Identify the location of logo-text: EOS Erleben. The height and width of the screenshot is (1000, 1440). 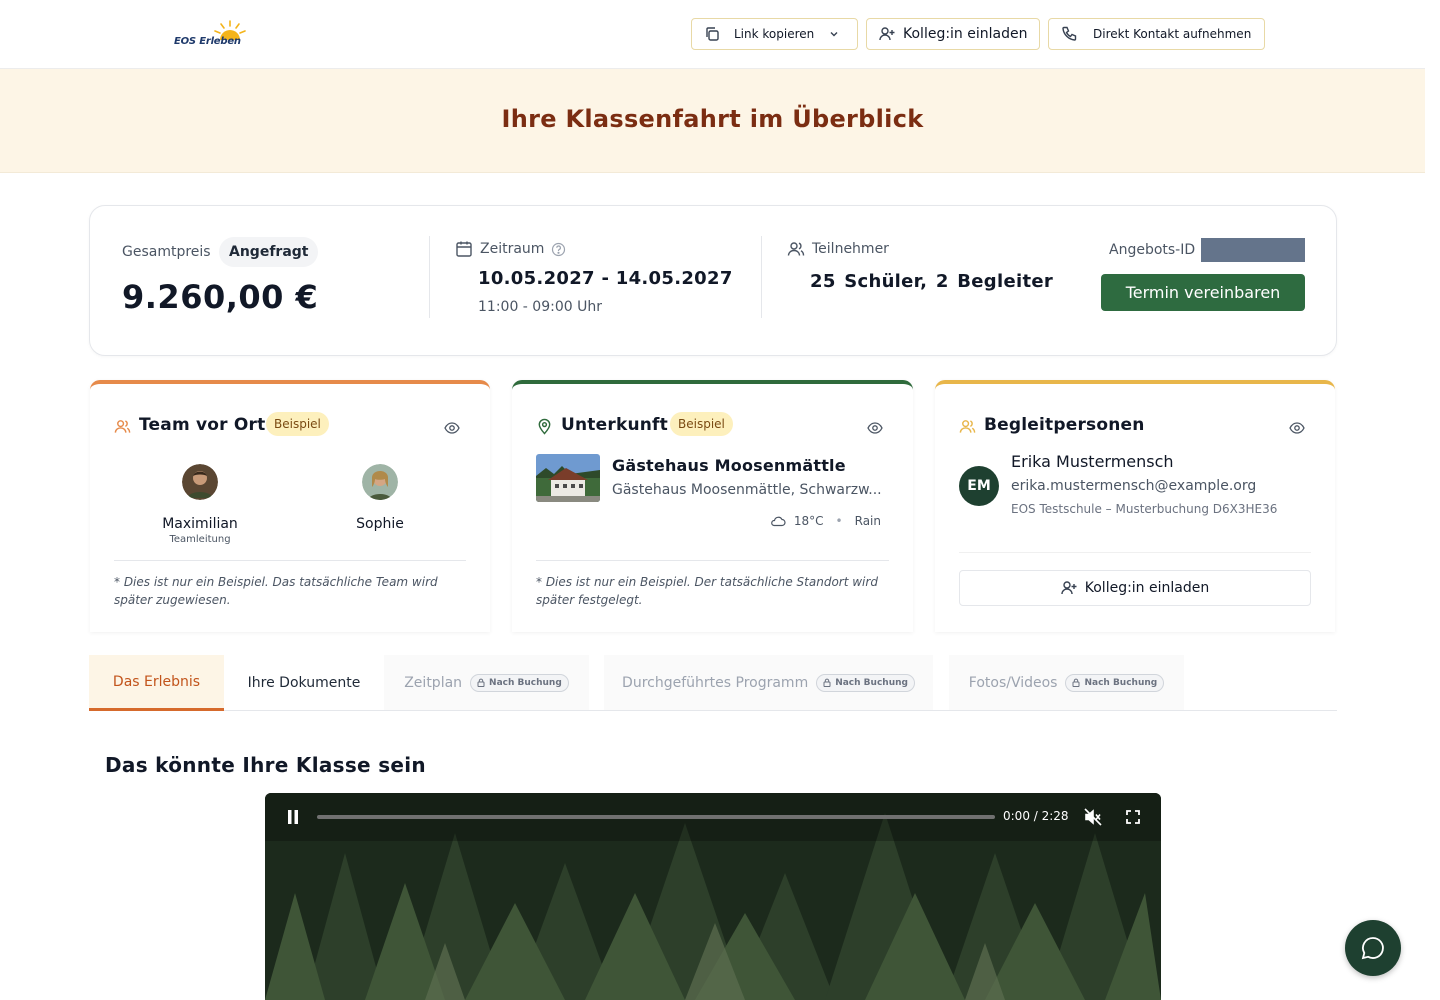
(207, 41).